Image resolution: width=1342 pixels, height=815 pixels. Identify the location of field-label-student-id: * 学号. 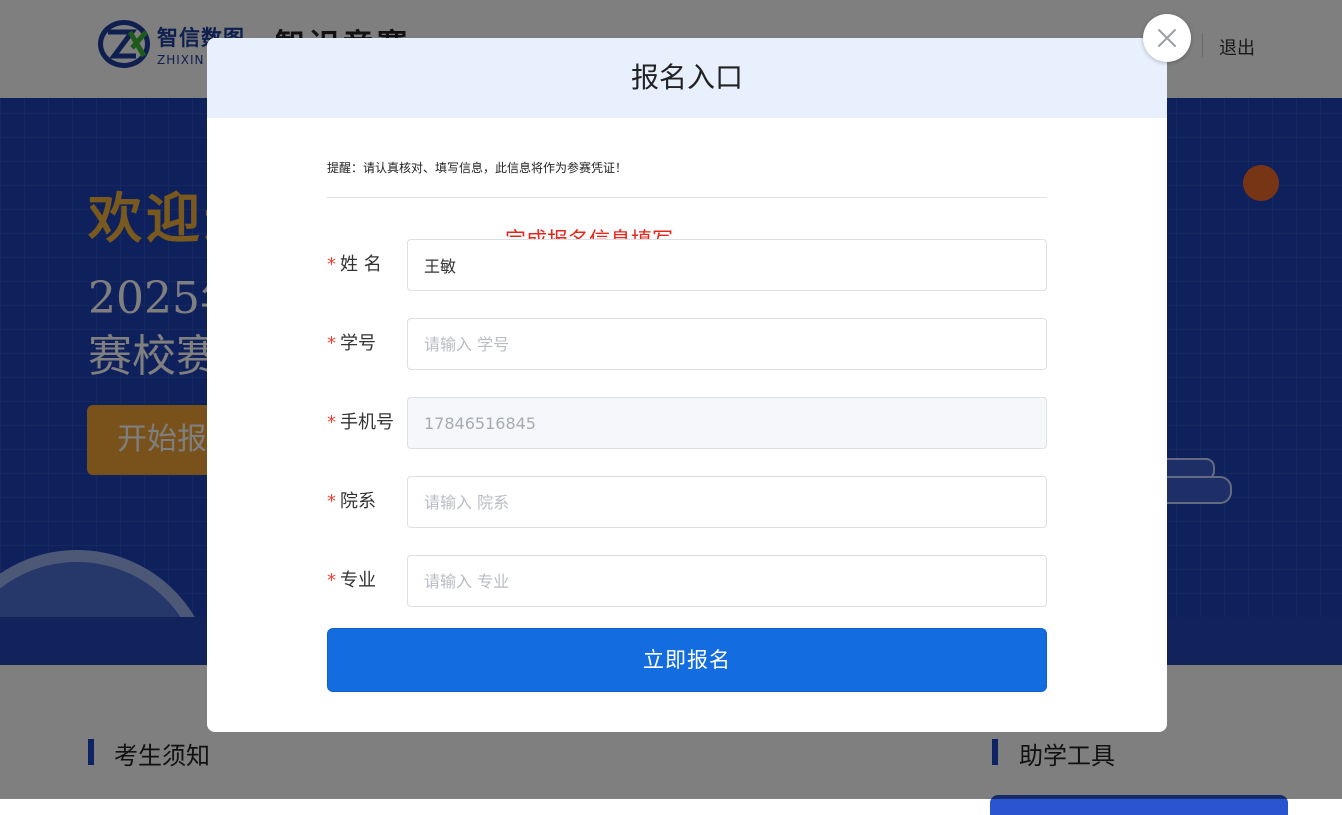
(351, 344).